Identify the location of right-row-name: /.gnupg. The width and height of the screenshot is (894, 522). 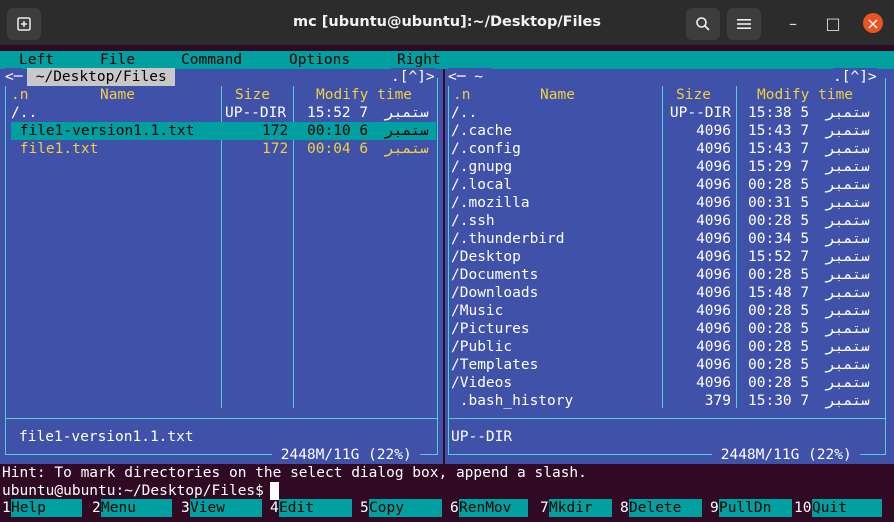
(482, 167).